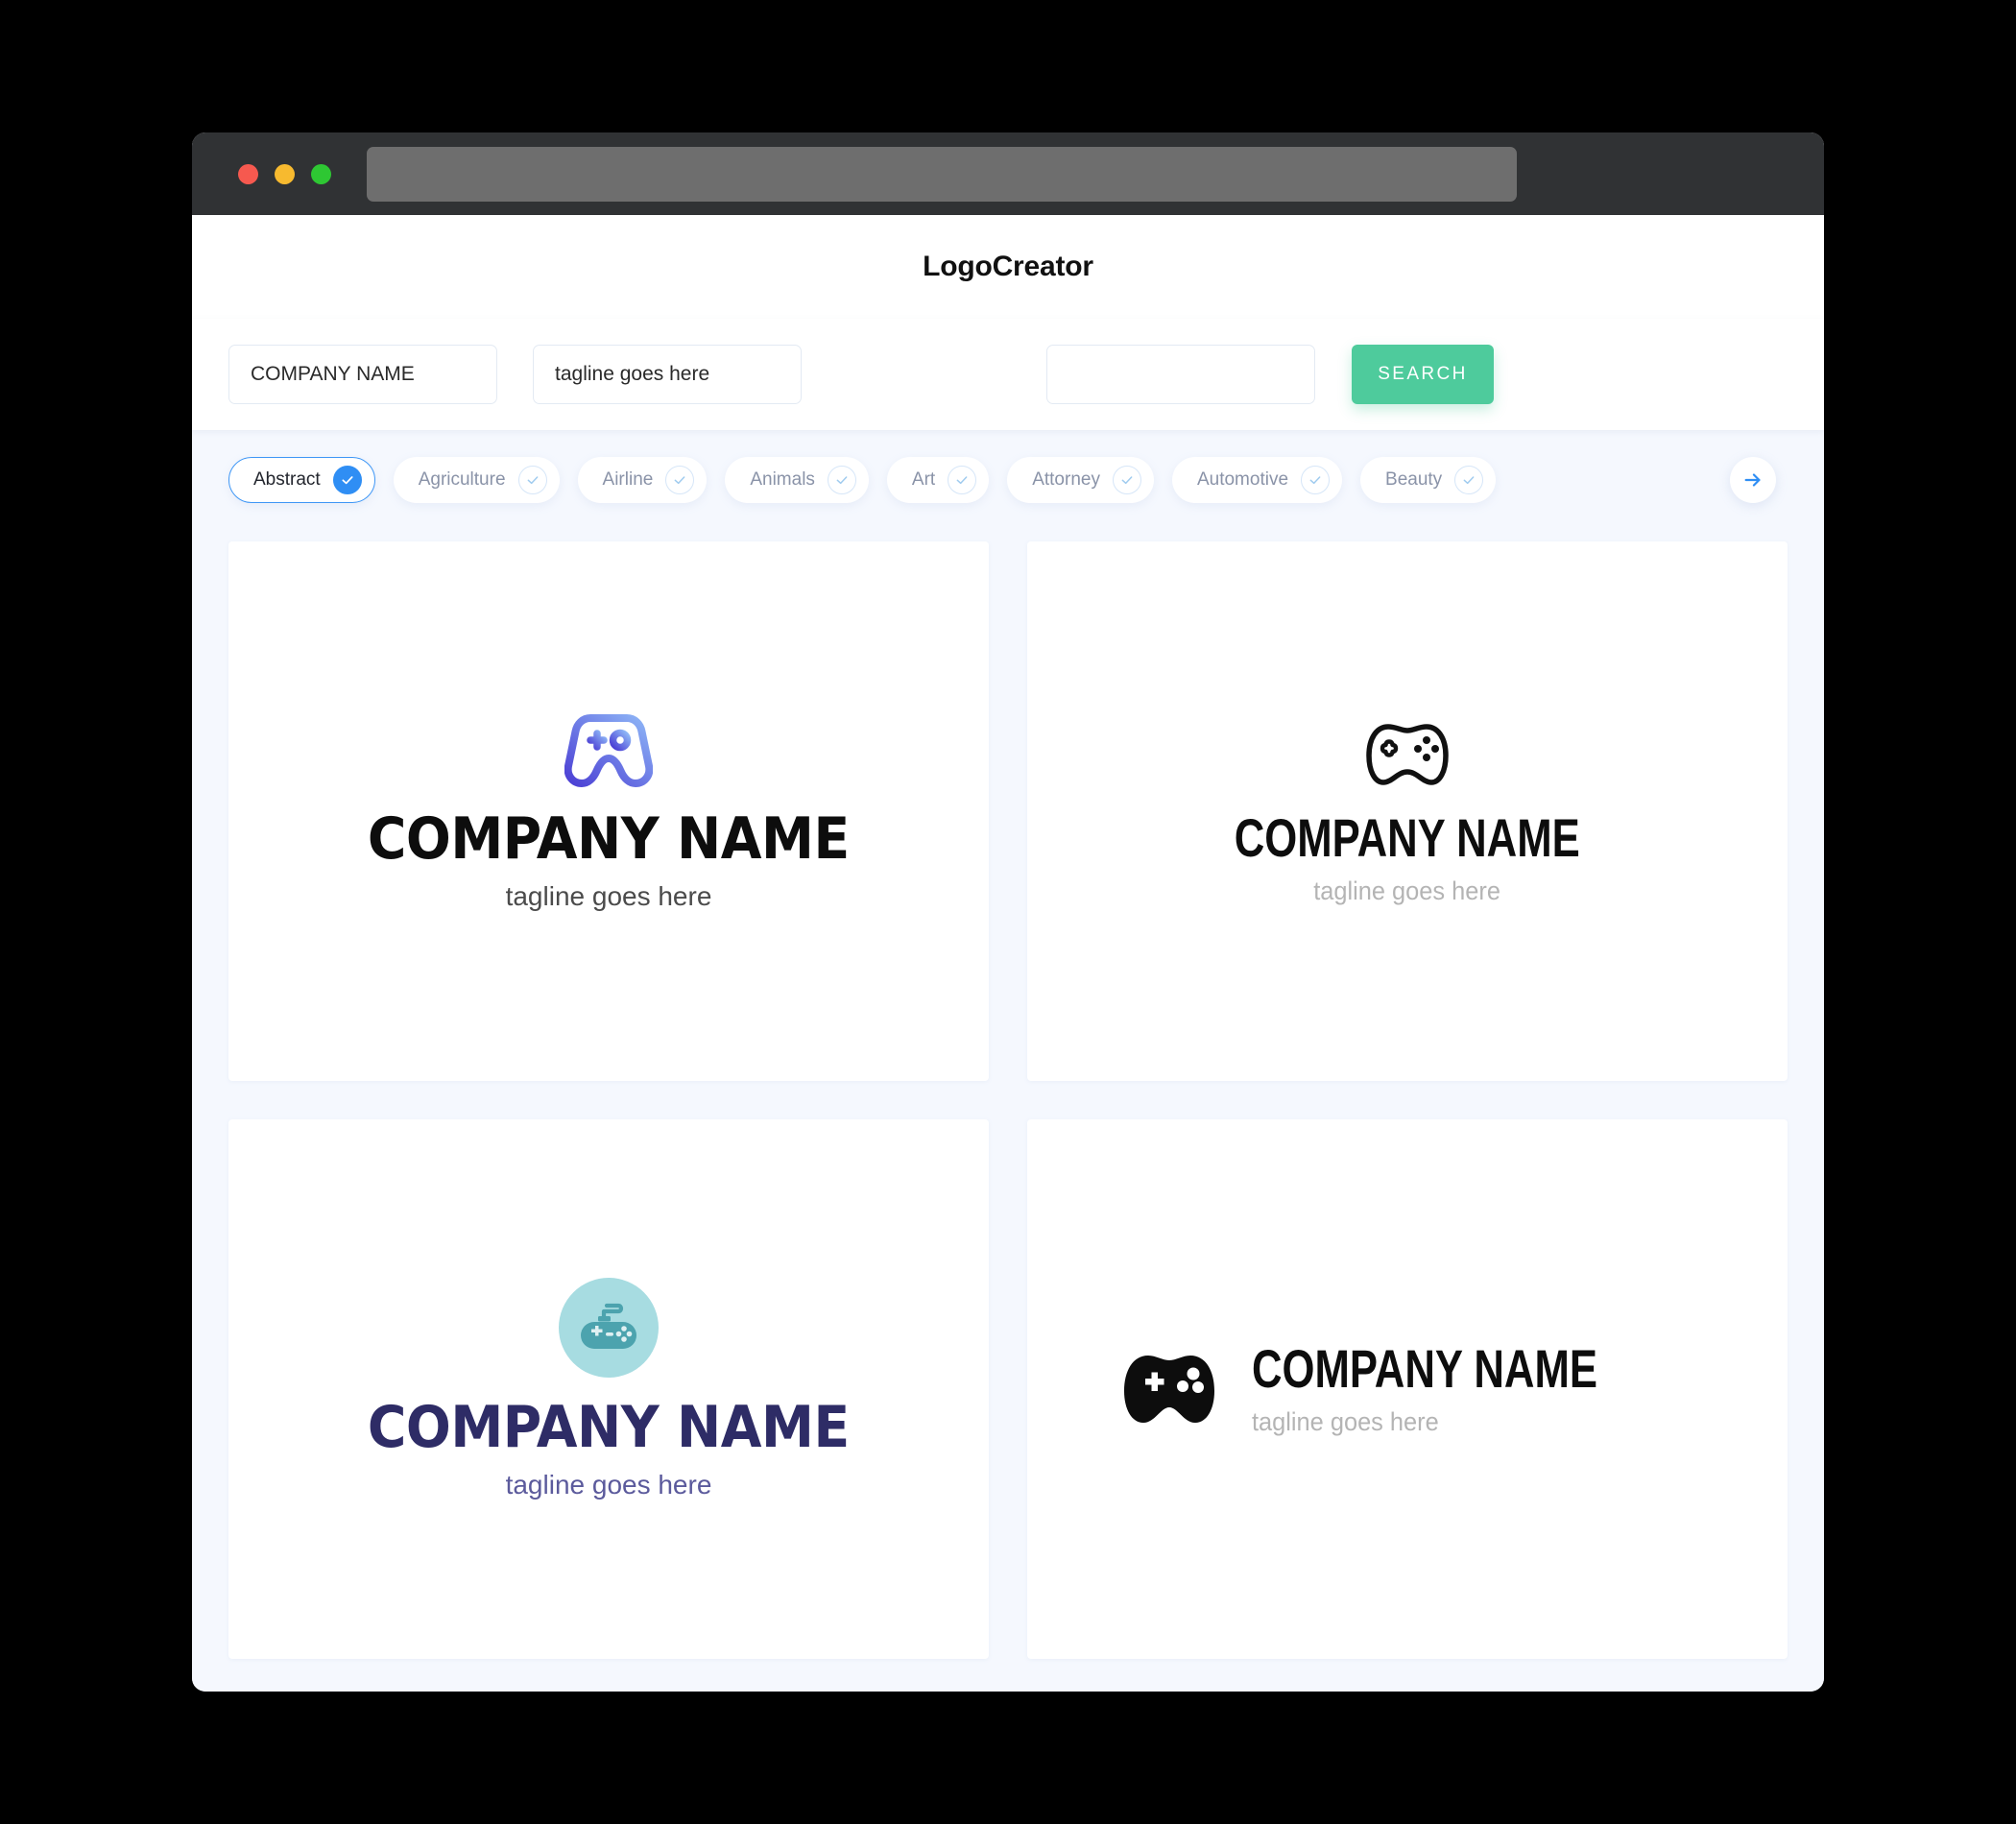 The height and width of the screenshot is (1824, 2016). Describe the element at coordinates (1169, 1389) in the screenshot. I see `gamepad-solid-black-icon` at that location.